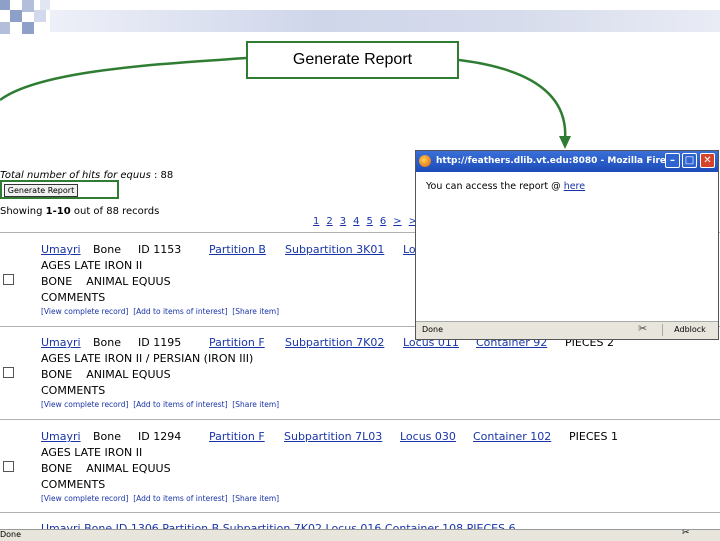 The height and width of the screenshot is (541, 720). Describe the element at coordinates (689, 330) in the screenshot. I see `adblock-button: Adblock` at that location.